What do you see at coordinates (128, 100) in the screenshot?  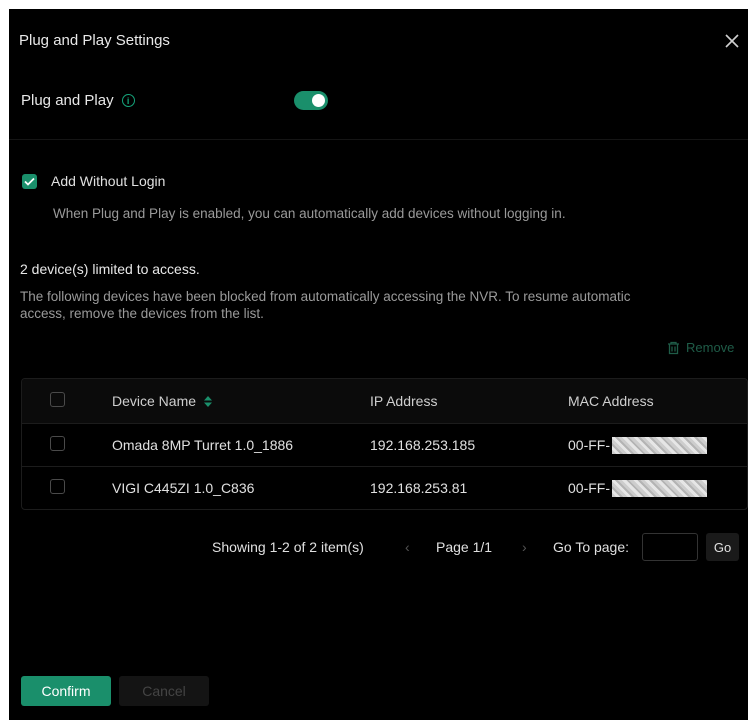 I see `info-icon: i` at bounding box center [128, 100].